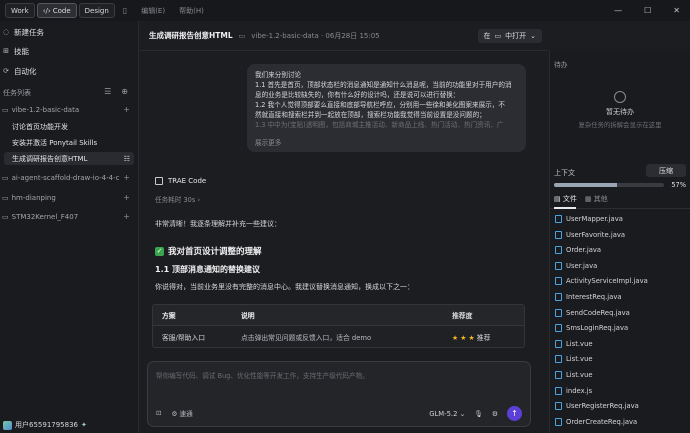 The width and height of the screenshot is (690, 433). Describe the element at coordinates (601, 281) in the screenshot. I see `file-item: ActivityServiceImpl.java` at that location.